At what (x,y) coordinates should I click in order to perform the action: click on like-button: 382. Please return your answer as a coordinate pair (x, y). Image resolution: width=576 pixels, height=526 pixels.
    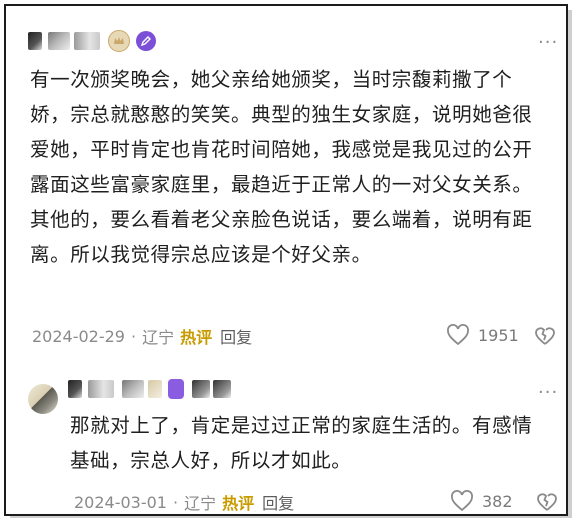
    Looking at the image, I should click on (481, 501).